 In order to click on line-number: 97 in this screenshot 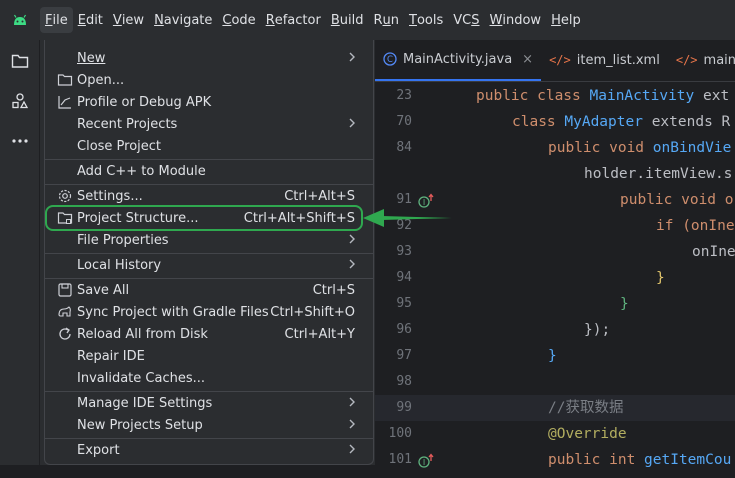, I will do `click(404, 355)`.